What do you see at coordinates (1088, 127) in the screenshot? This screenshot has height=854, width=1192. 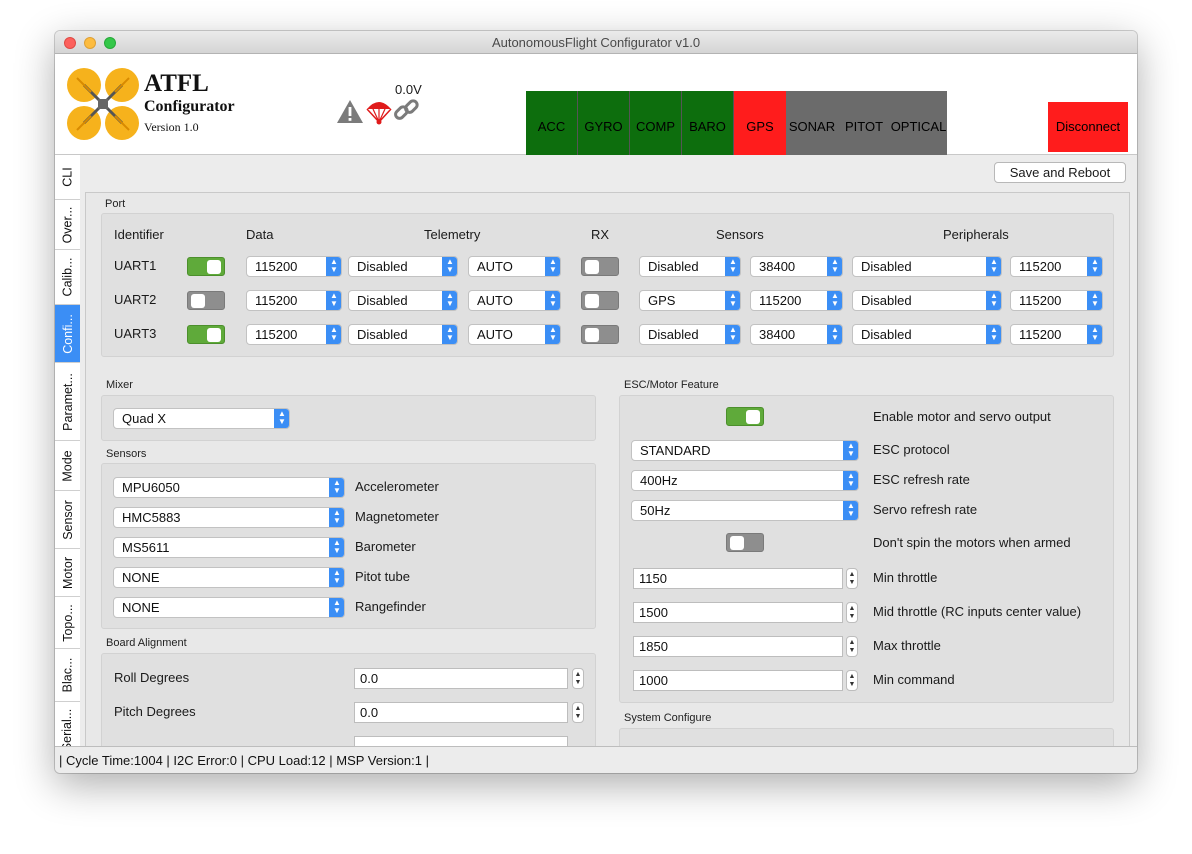 I see `disconnect-button: Disconnect` at bounding box center [1088, 127].